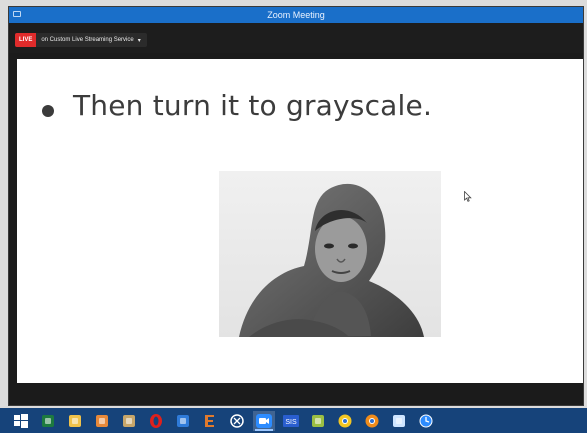  Describe the element at coordinates (210, 421) in the screenshot. I see `letter-e-icon` at that location.